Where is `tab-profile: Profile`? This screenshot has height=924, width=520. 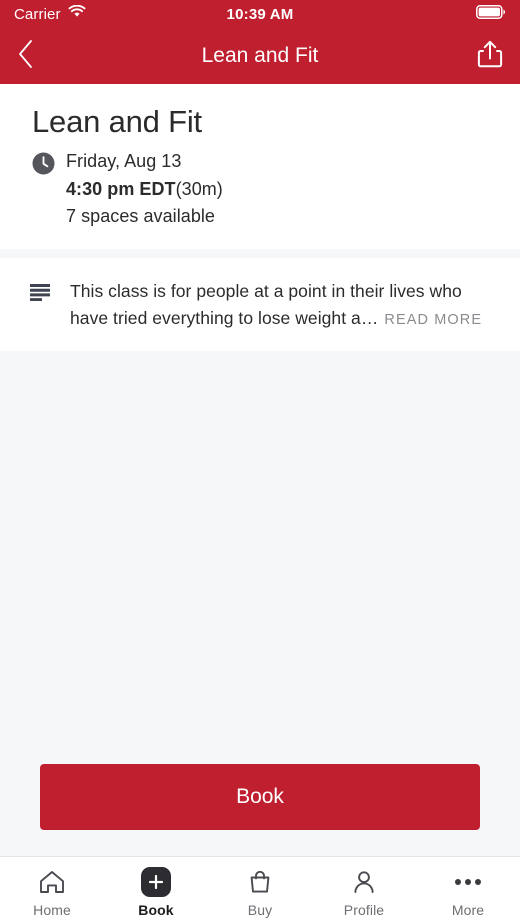
tab-profile: Profile is located at coordinates (364, 890).